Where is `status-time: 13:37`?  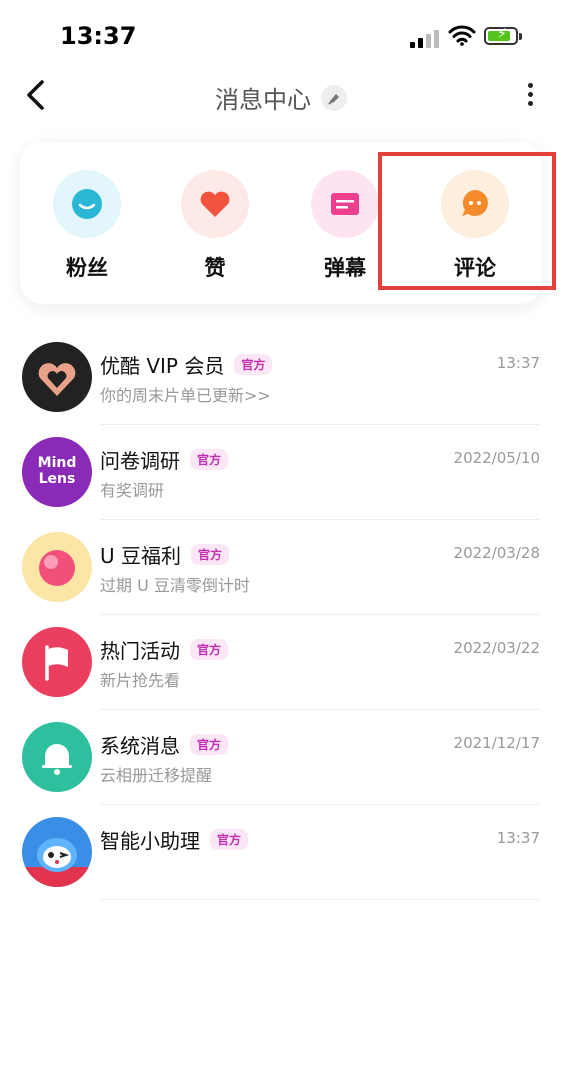
status-time: 13:37 is located at coordinates (98, 36).